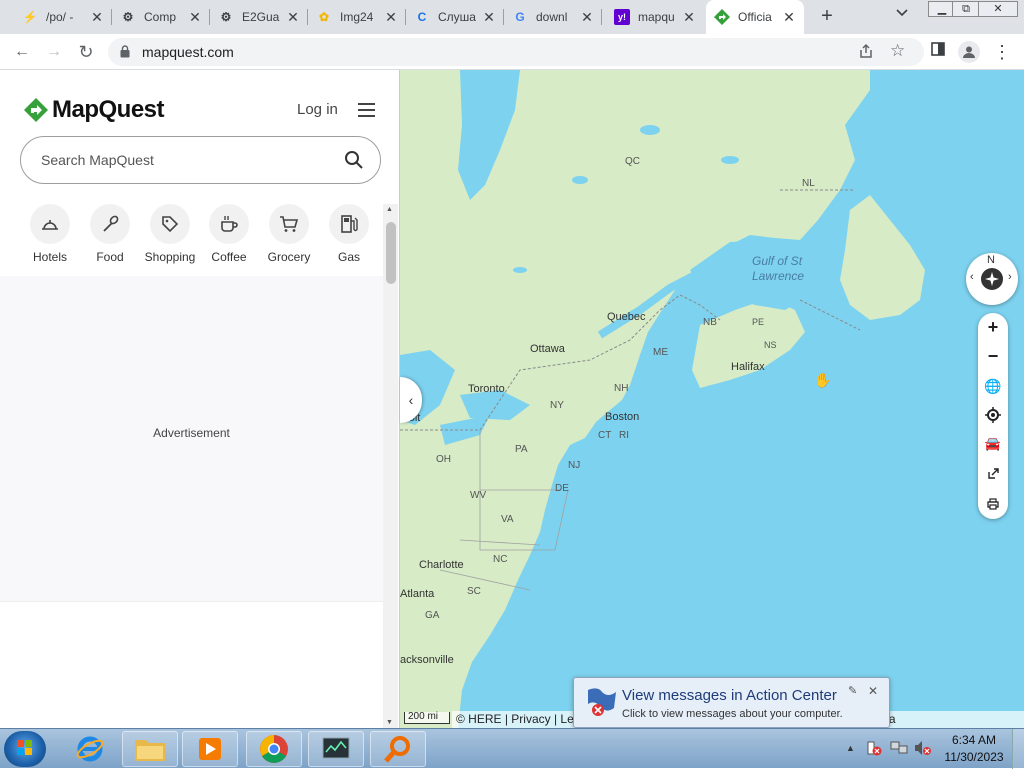 The height and width of the screenshot is (772, 1024). I want to click on zoom-out-button: −, so click(993, 356).